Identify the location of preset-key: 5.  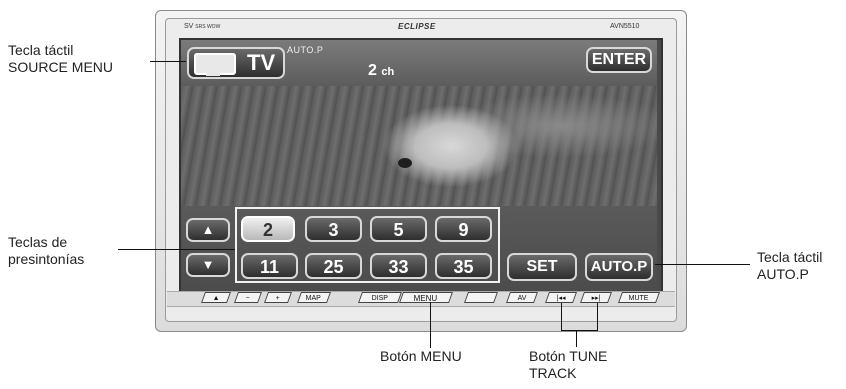
(398, 229).